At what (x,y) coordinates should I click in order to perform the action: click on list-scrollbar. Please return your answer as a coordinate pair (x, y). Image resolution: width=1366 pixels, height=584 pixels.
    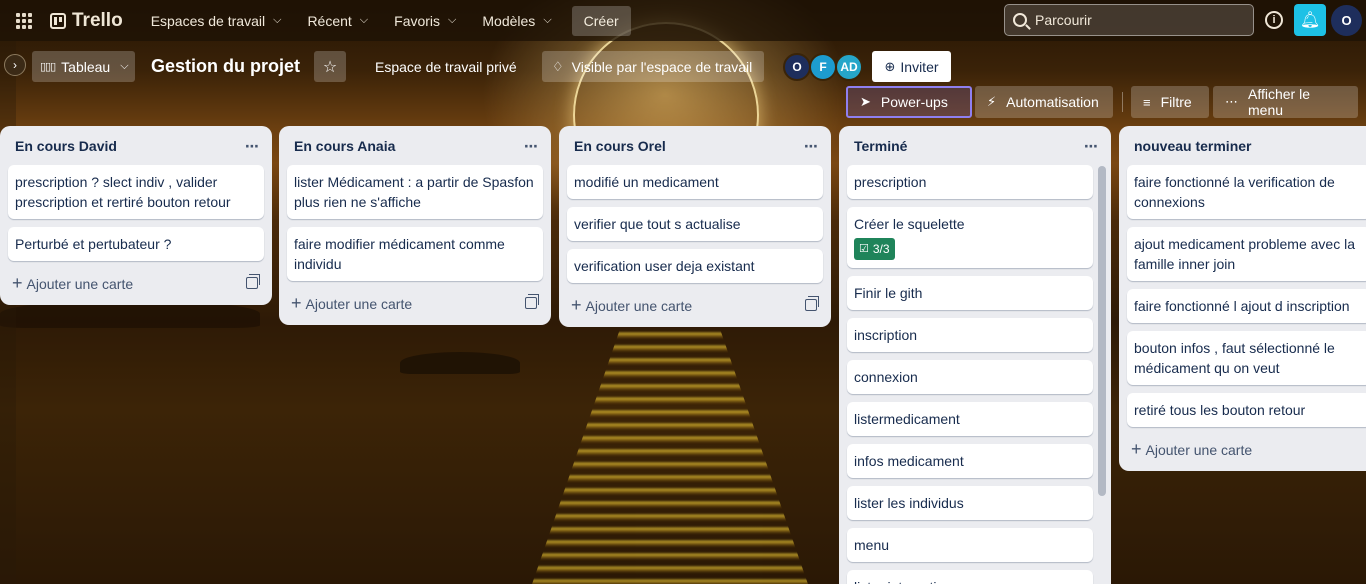
    Looking at the image, I should click on (1102, 331).